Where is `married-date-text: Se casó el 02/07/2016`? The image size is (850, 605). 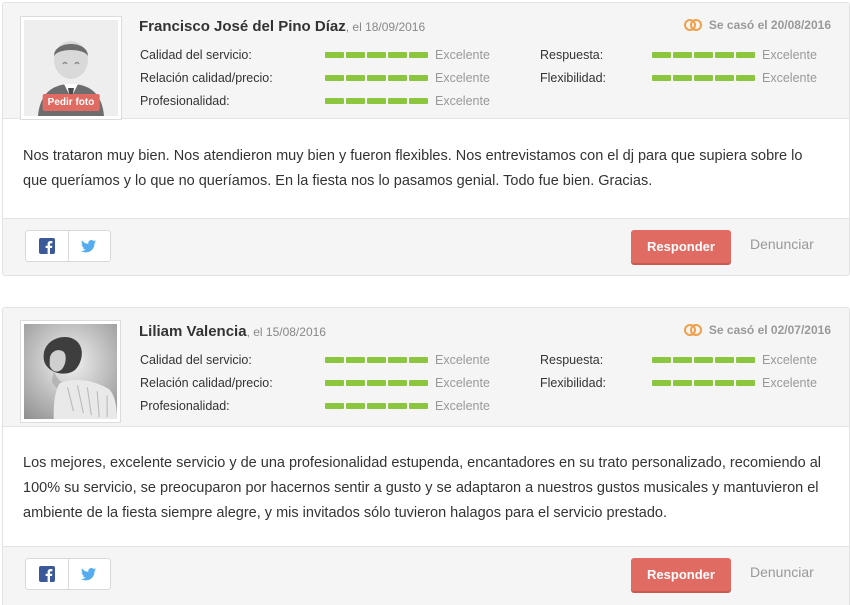
married-date-text: Se casó el 02/07/2016 is located at coordinates (769, 330).